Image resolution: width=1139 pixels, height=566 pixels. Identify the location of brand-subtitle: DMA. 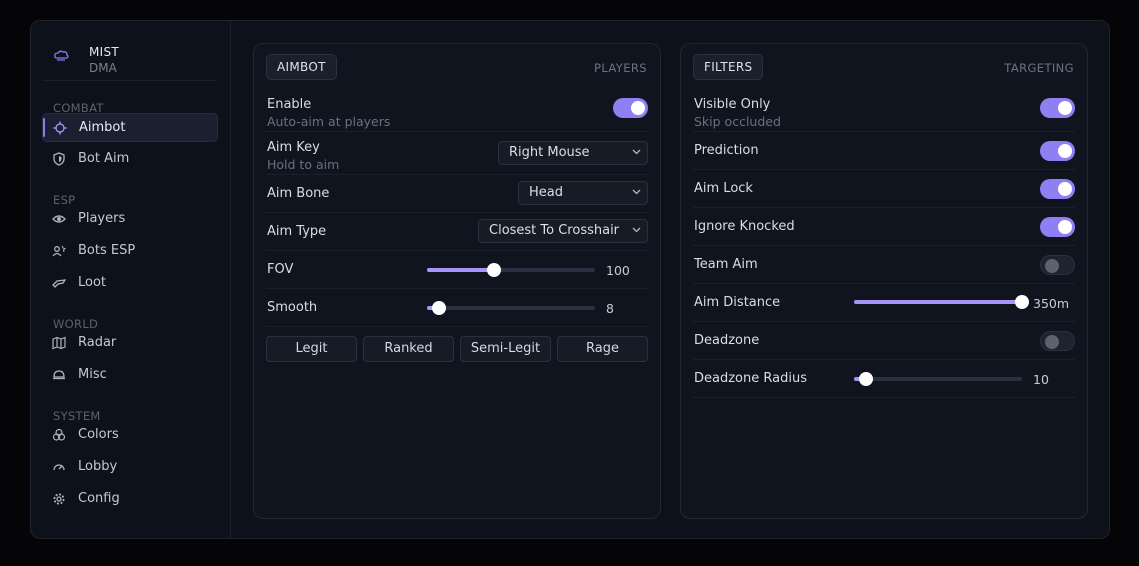
(103, 68).